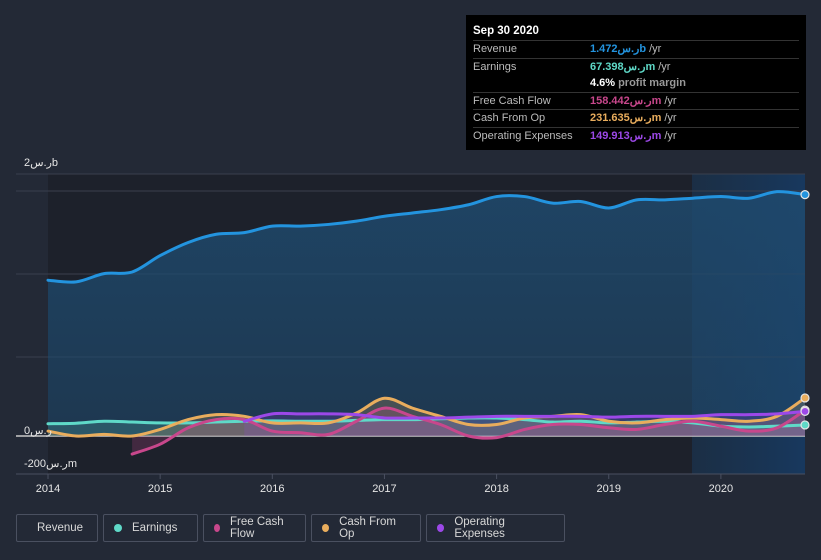 This screenshot has width=821, height=560. I want to click on legend-item-revenue: Revenue, so click(57, 528).